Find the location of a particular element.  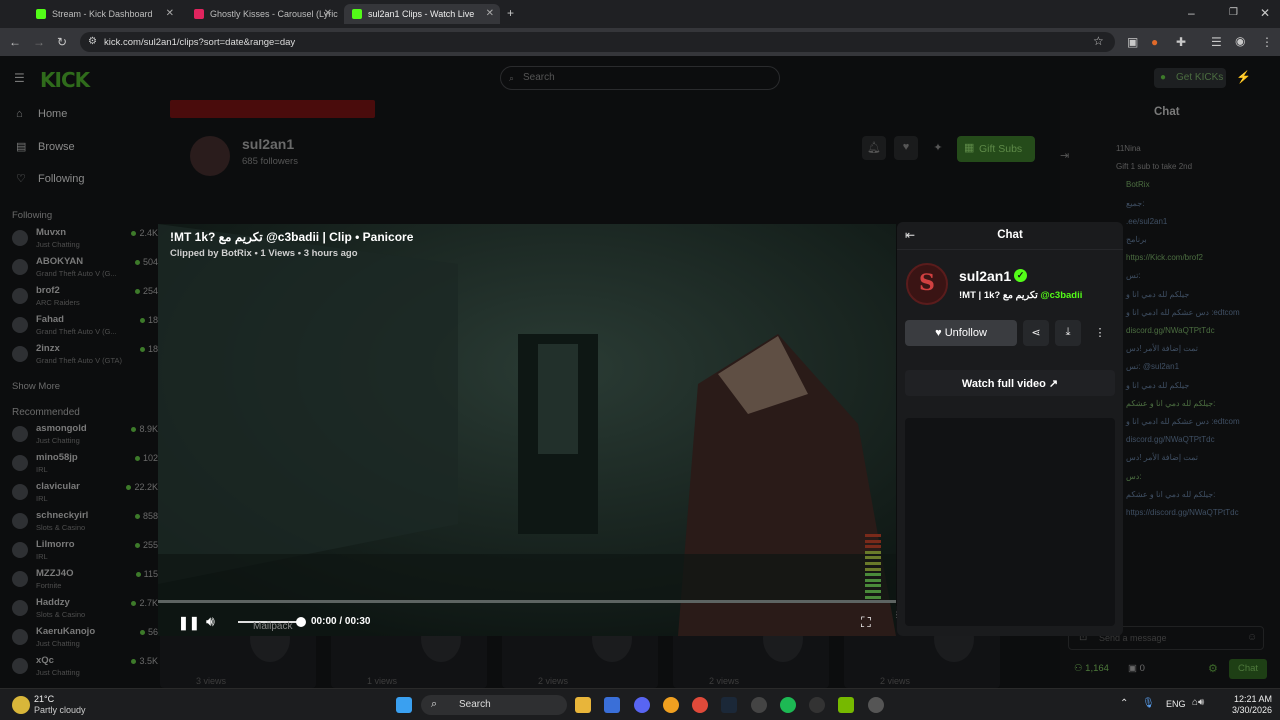

browser-tab-active: sul2an1 Clips - Watch Live ✕ is located at coordinates (422, 14).